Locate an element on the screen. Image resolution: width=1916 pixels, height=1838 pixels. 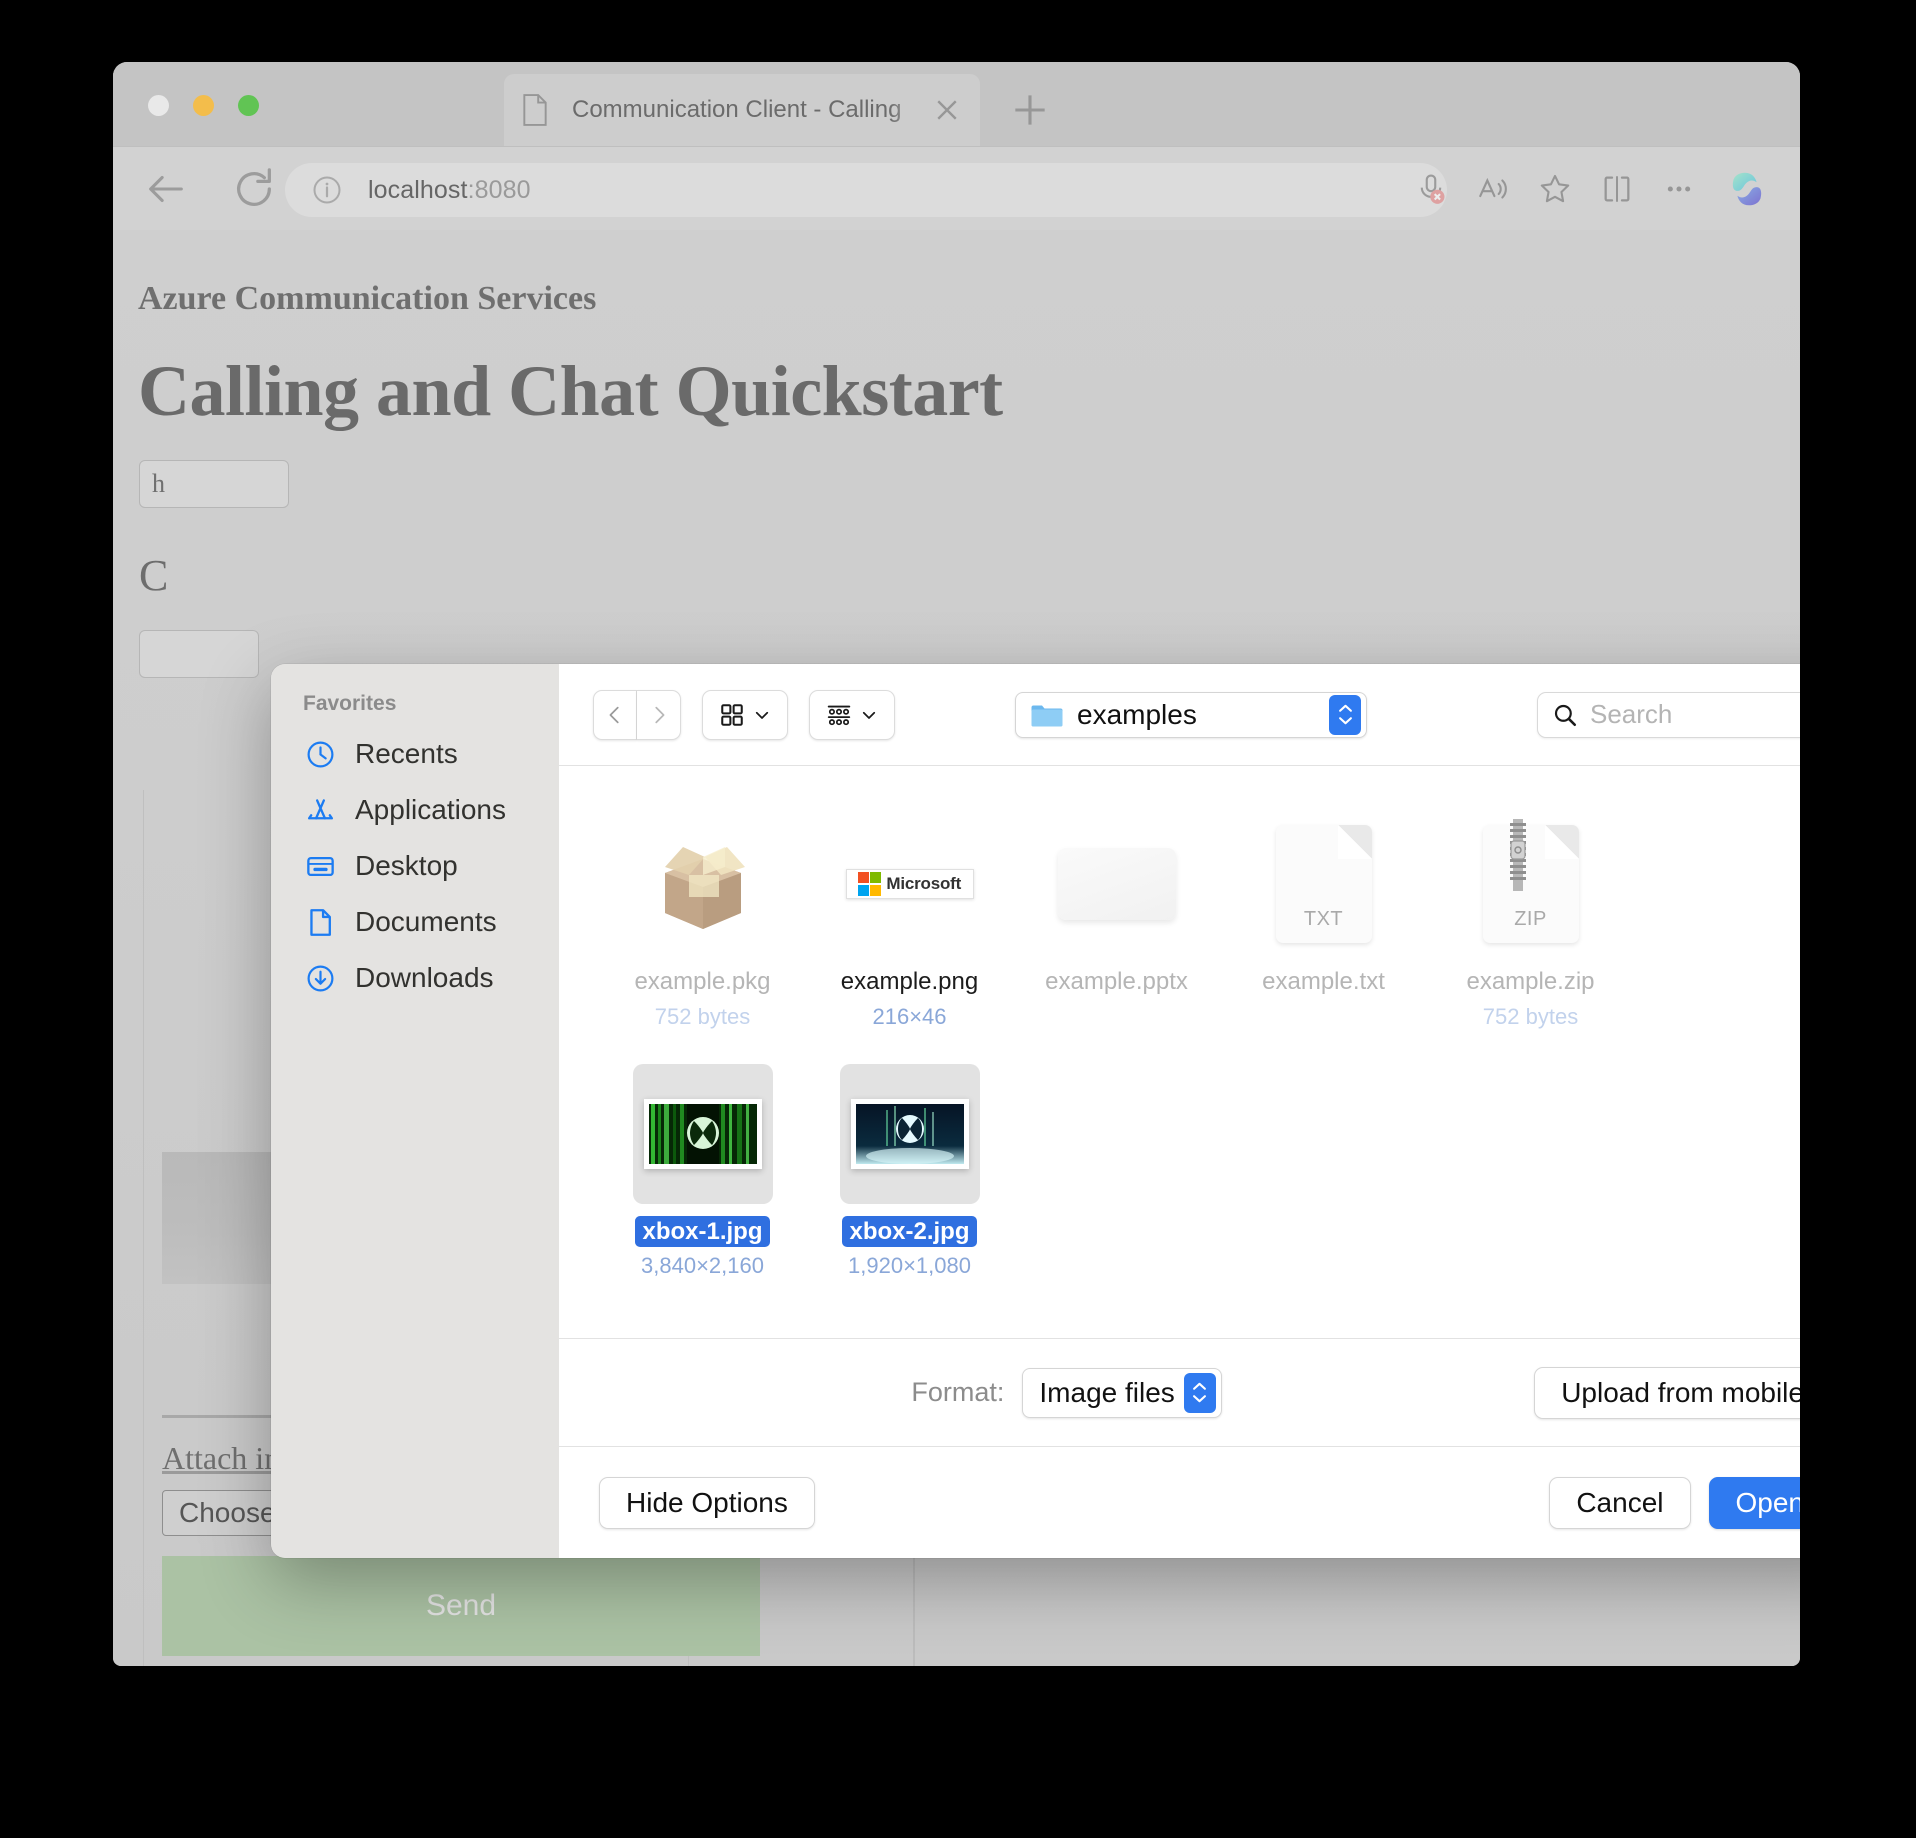
group-view-icon is located at coordinates (852, 714).